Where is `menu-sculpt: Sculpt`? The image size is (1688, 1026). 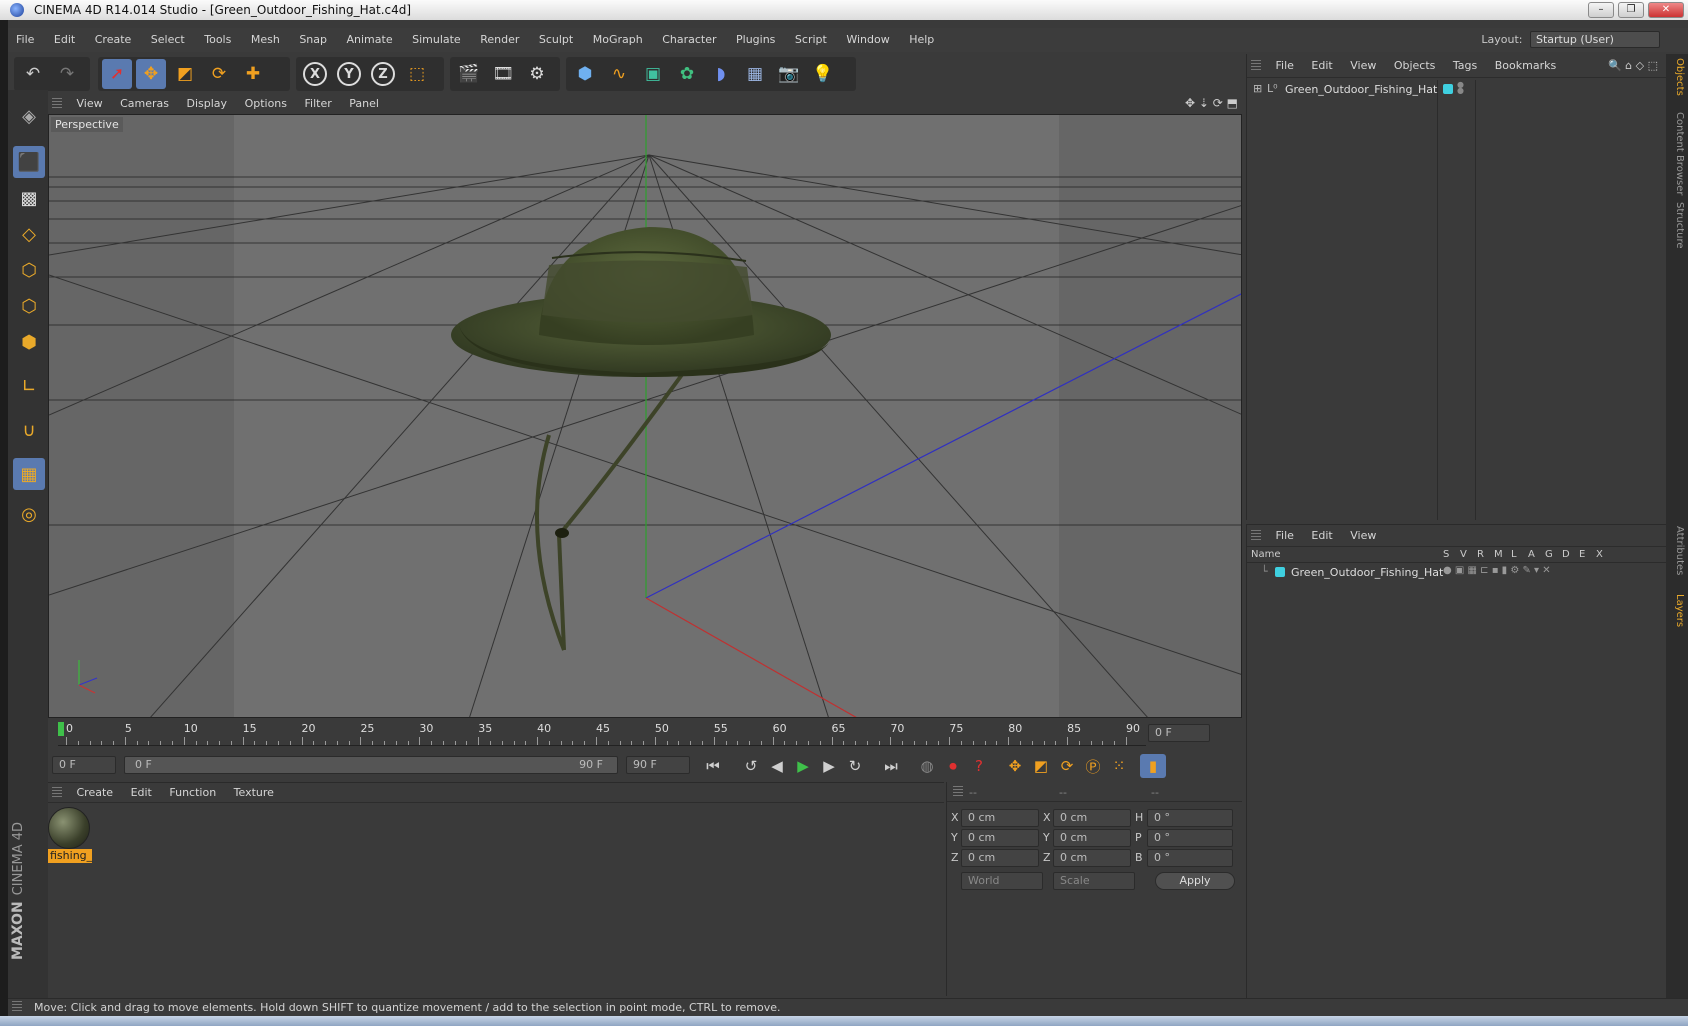 menu-sculpt: Sculpt is located at coordinates (556, 40).